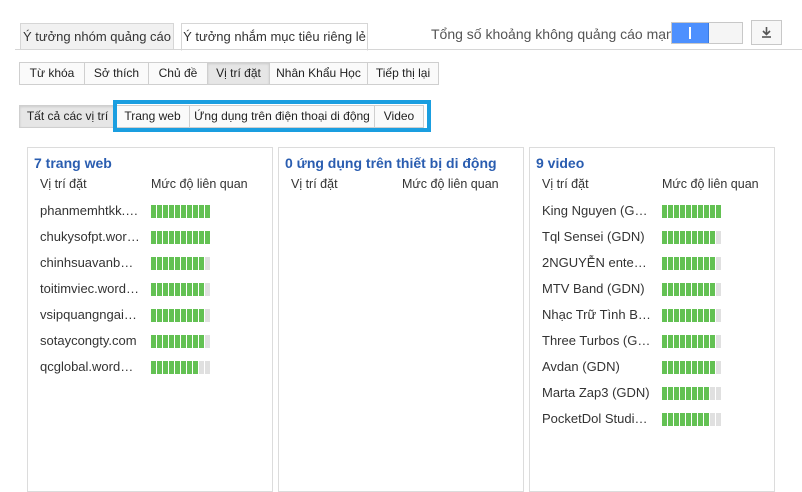  I want to click on placement-link: vsipquangngai.com, so click(90, 314).